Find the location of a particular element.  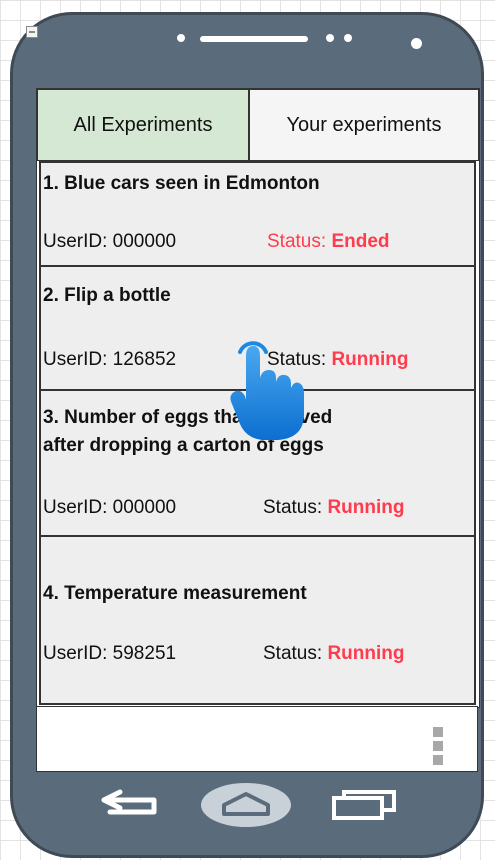

experiment-title: 4. Temperature measurement is located at coordinates (175, 593).